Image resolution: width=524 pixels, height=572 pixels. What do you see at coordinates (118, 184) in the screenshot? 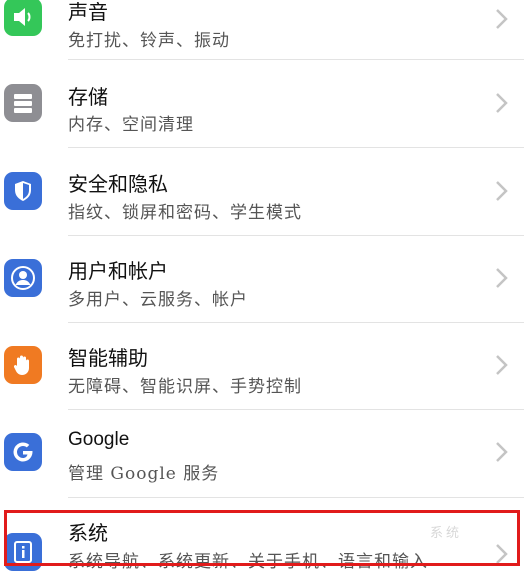
I see `settings-item-title: 安全和隐私` at bounding box center [118, 184].